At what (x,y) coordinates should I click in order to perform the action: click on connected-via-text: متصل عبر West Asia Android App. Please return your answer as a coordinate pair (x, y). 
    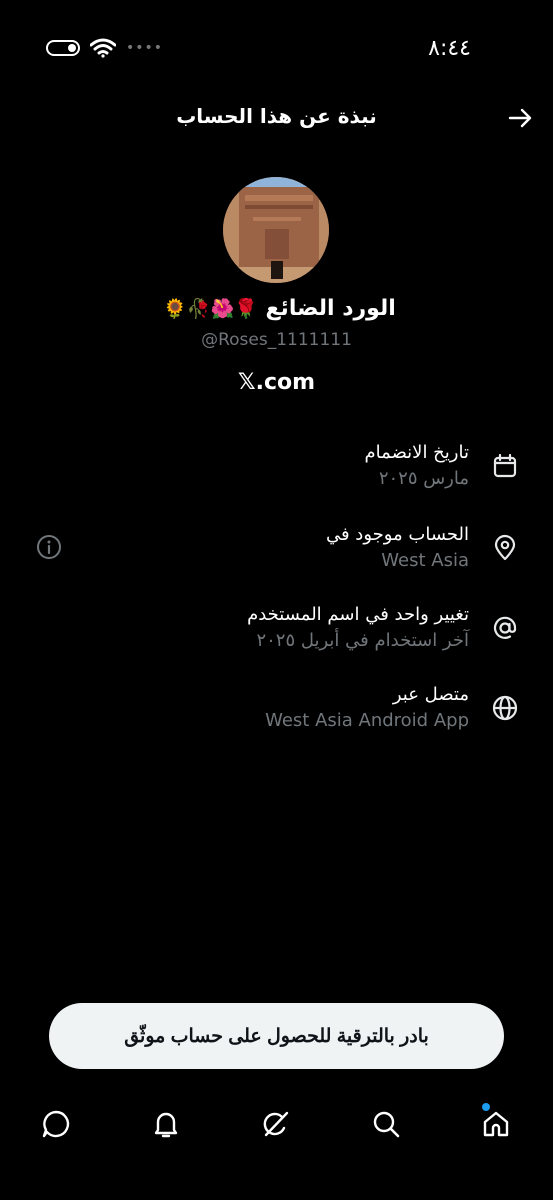
    Looking at the image, I should click on (279, 708).